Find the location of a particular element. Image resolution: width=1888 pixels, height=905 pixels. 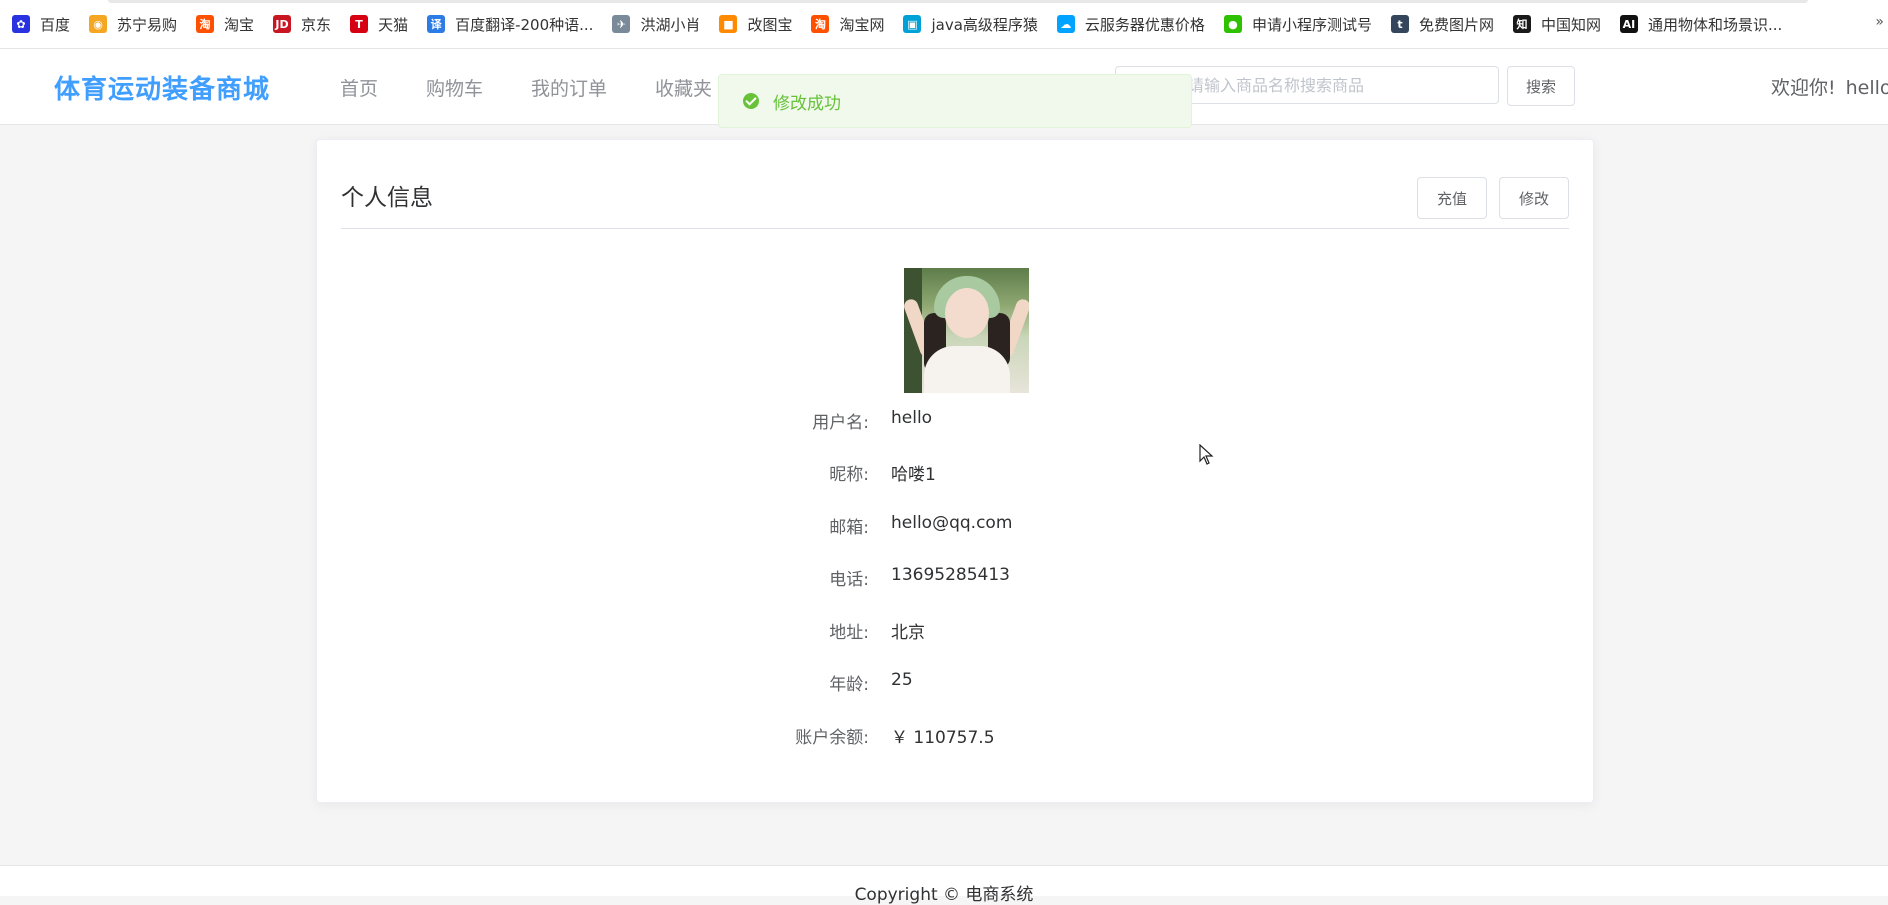

tmall-icon: T is located at coordinates (359, 24).